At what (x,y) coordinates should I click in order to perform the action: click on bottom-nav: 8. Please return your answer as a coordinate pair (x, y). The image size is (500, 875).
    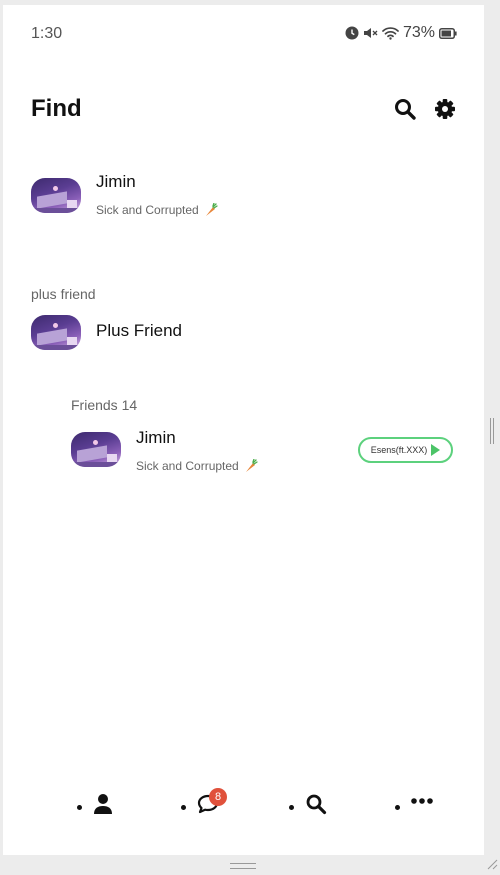
    Looking at the image, I should click on (243, 809).